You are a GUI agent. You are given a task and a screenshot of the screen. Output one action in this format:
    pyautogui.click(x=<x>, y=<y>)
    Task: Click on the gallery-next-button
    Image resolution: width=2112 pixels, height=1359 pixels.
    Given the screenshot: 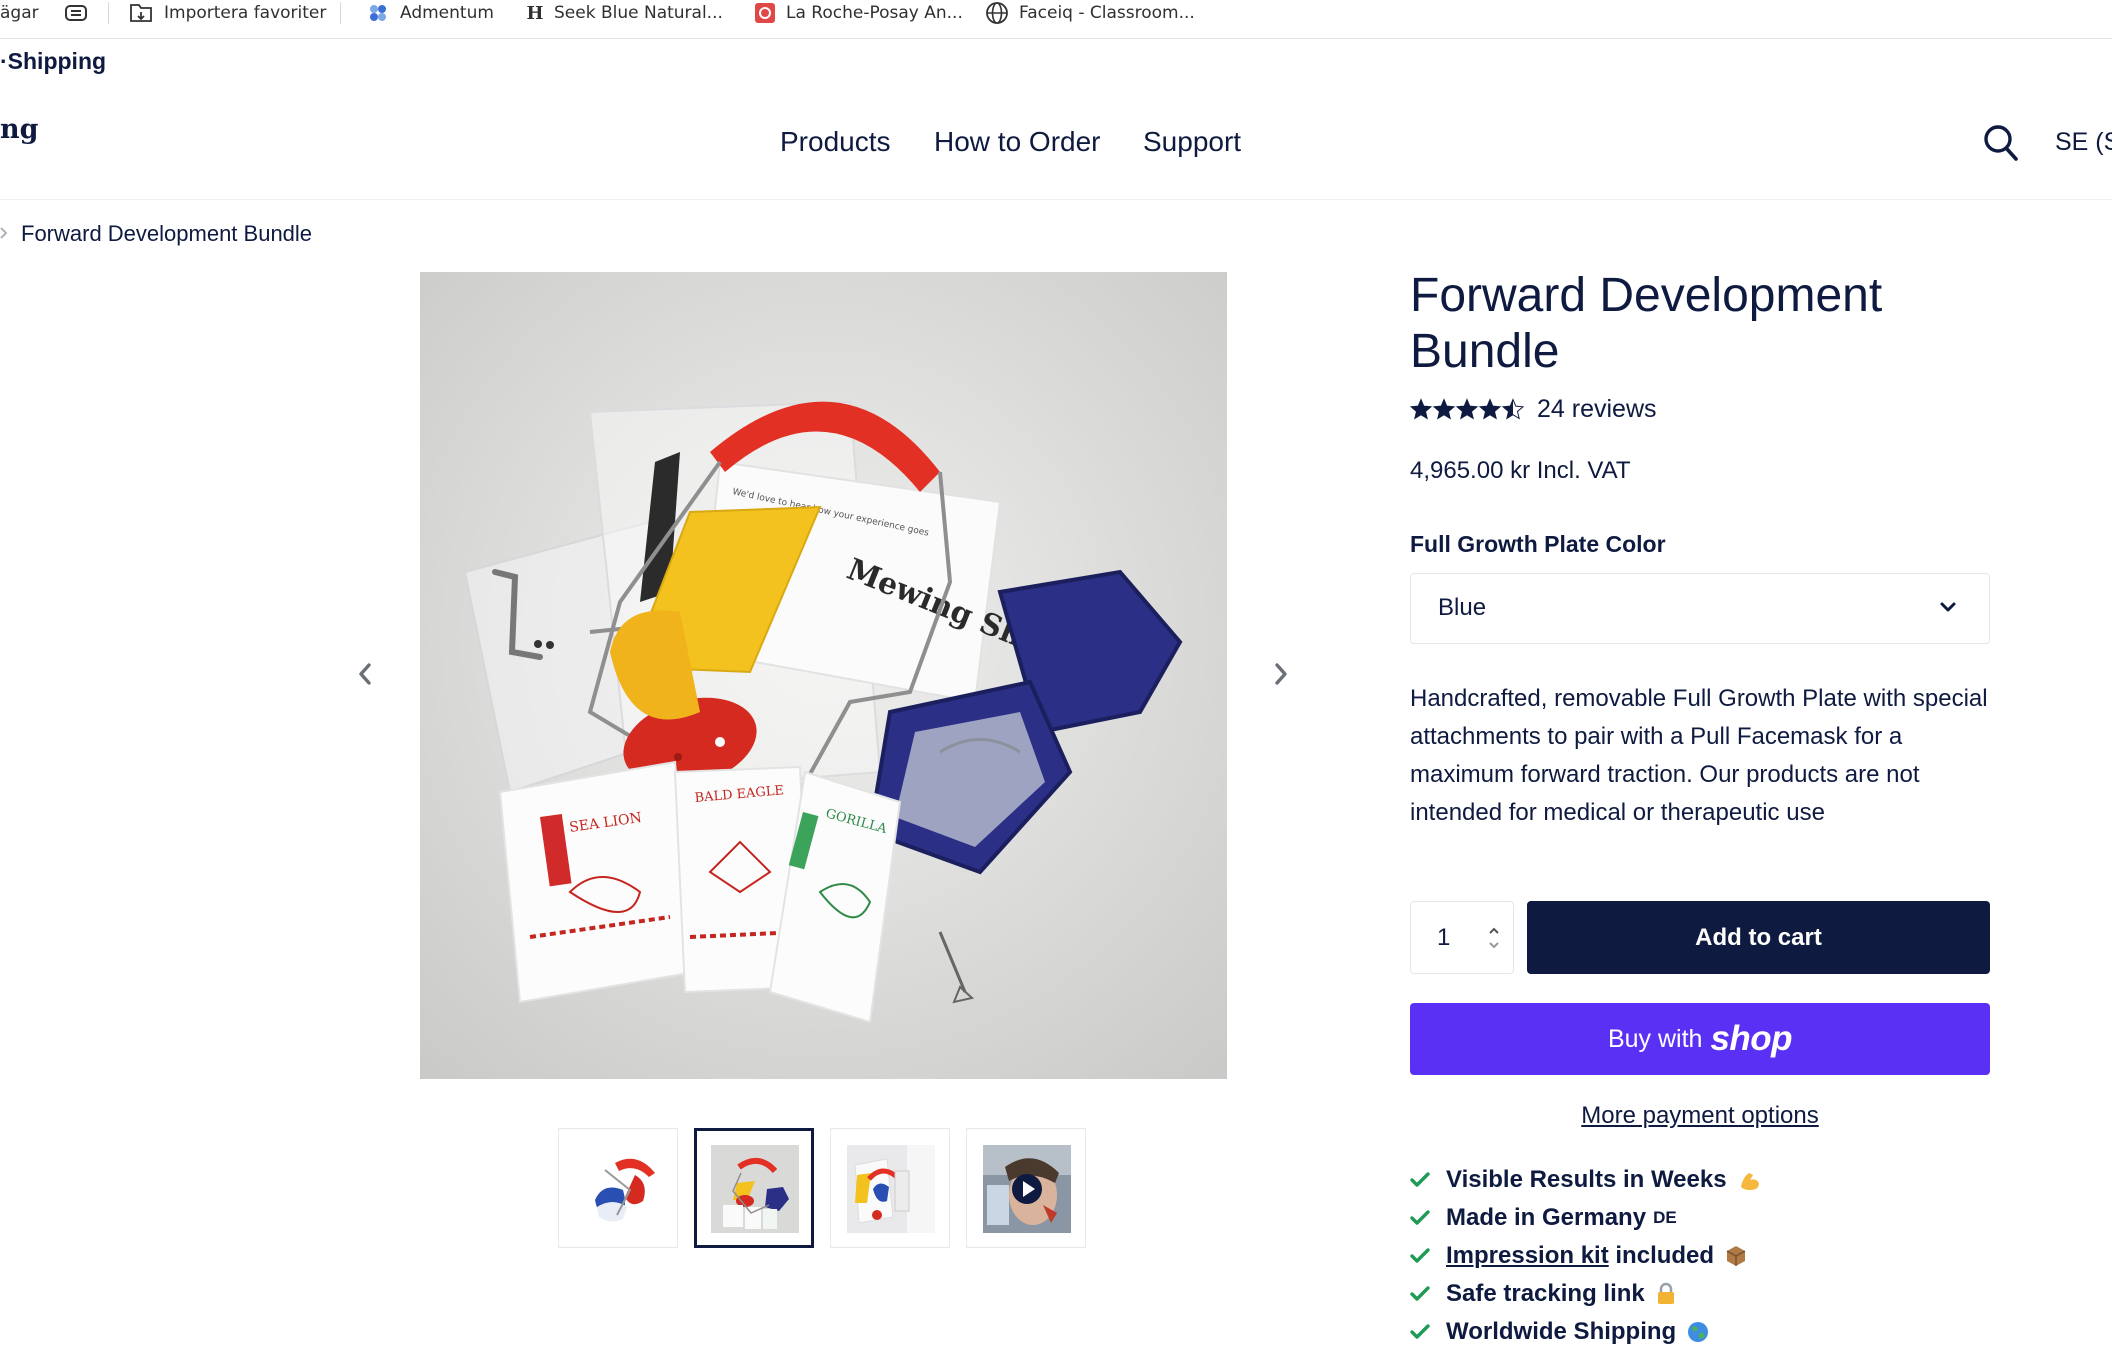 What is the action you would take?
    pyautogui.click(x=1281, y=676)
    